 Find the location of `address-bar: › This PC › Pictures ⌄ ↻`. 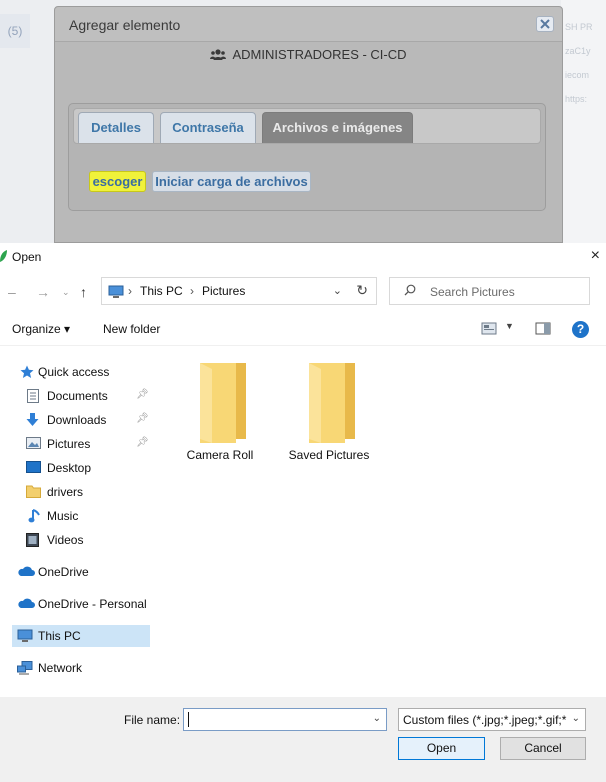

address-bar: › This PC › Pictures ⌄ ↻ is located at coordinates (239, 291).